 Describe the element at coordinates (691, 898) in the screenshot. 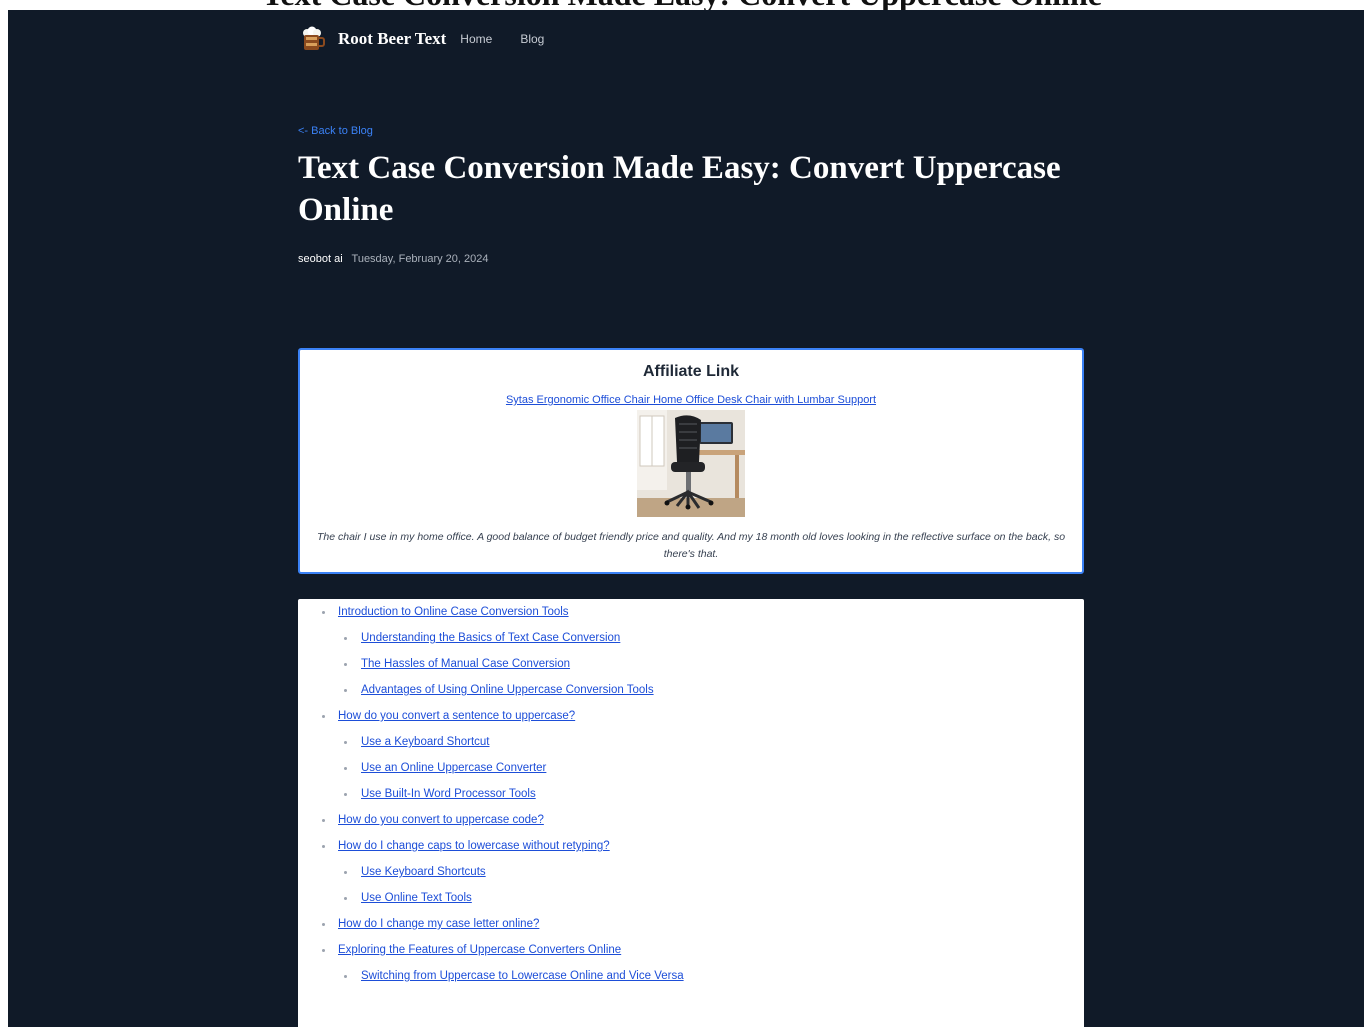

I see `toc-subitem: Use Online Text Tools` at that location.